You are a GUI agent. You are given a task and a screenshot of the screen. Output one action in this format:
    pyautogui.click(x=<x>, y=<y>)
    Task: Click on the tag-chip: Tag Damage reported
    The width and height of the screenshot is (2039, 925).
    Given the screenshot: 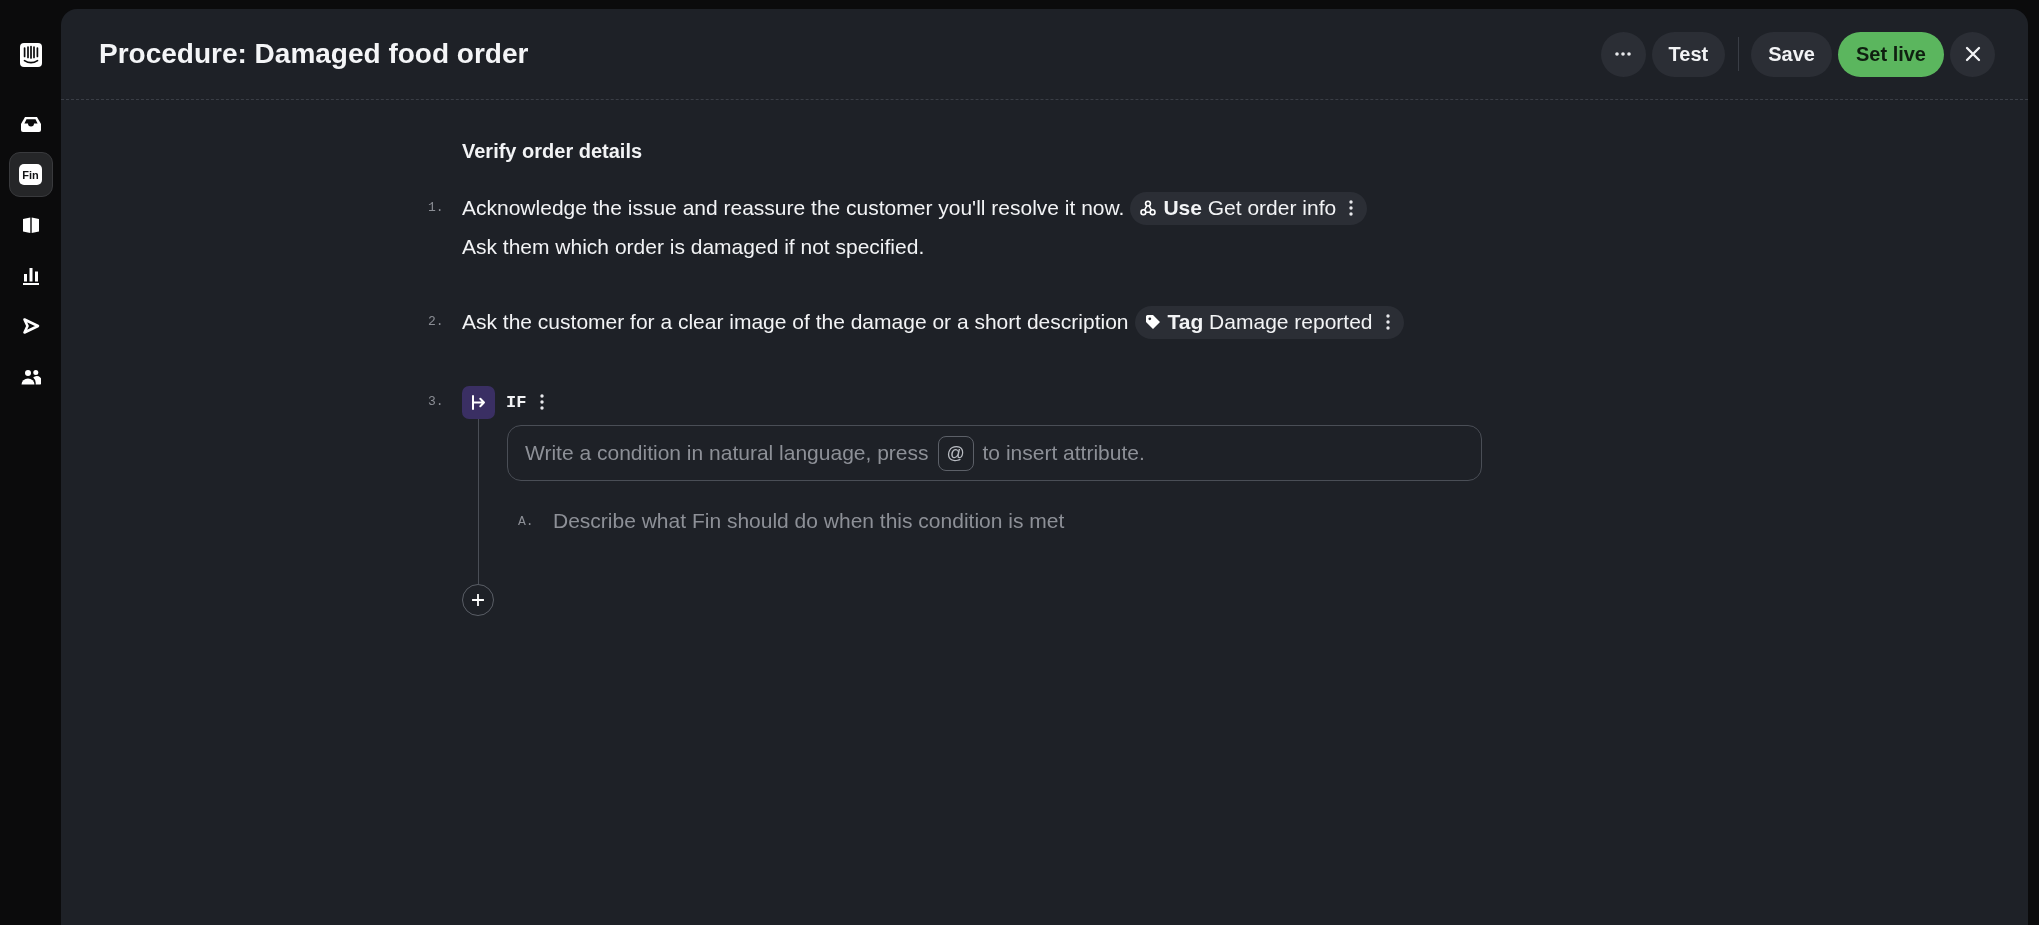 What is the action you would take?
    pyautogui.click(x=1269, y=322)
    